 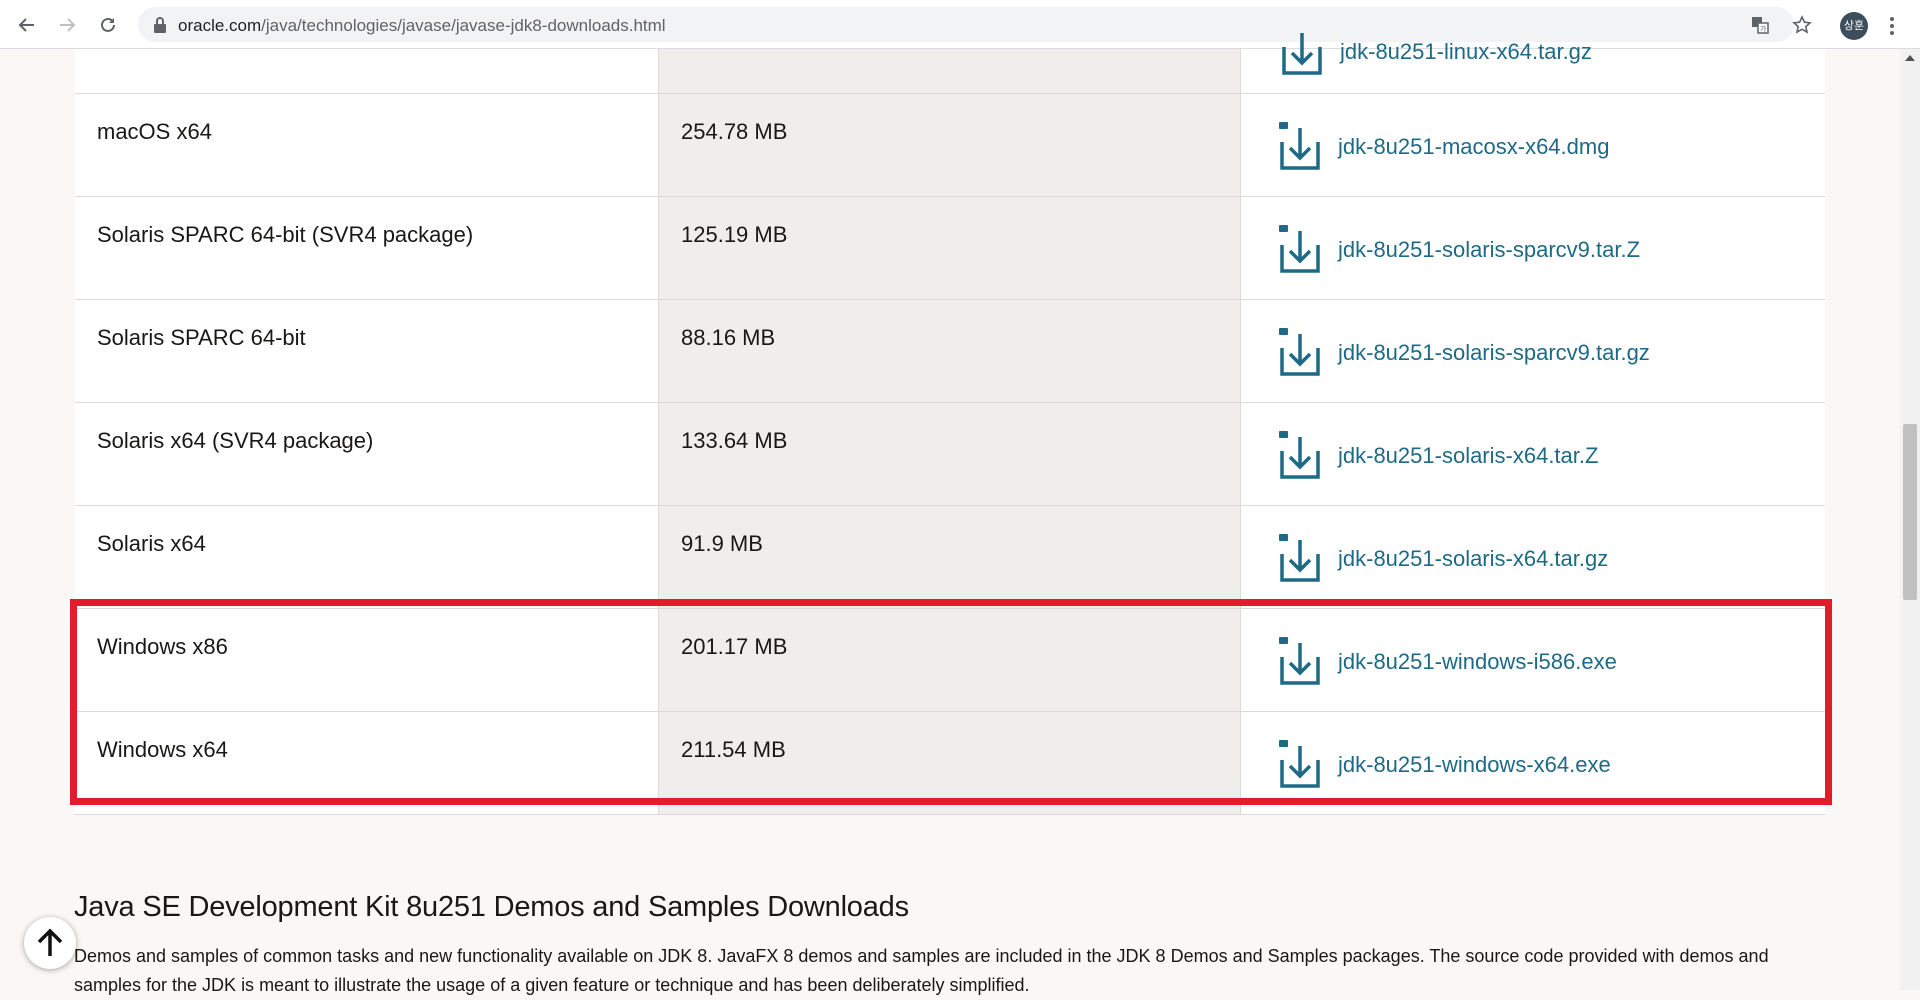 What do you see at coordinates (1474, 765) in the screenshot?
I see `download-link: jdk-8u251-windows-x64.exe` at bounding box center [1474, 765].